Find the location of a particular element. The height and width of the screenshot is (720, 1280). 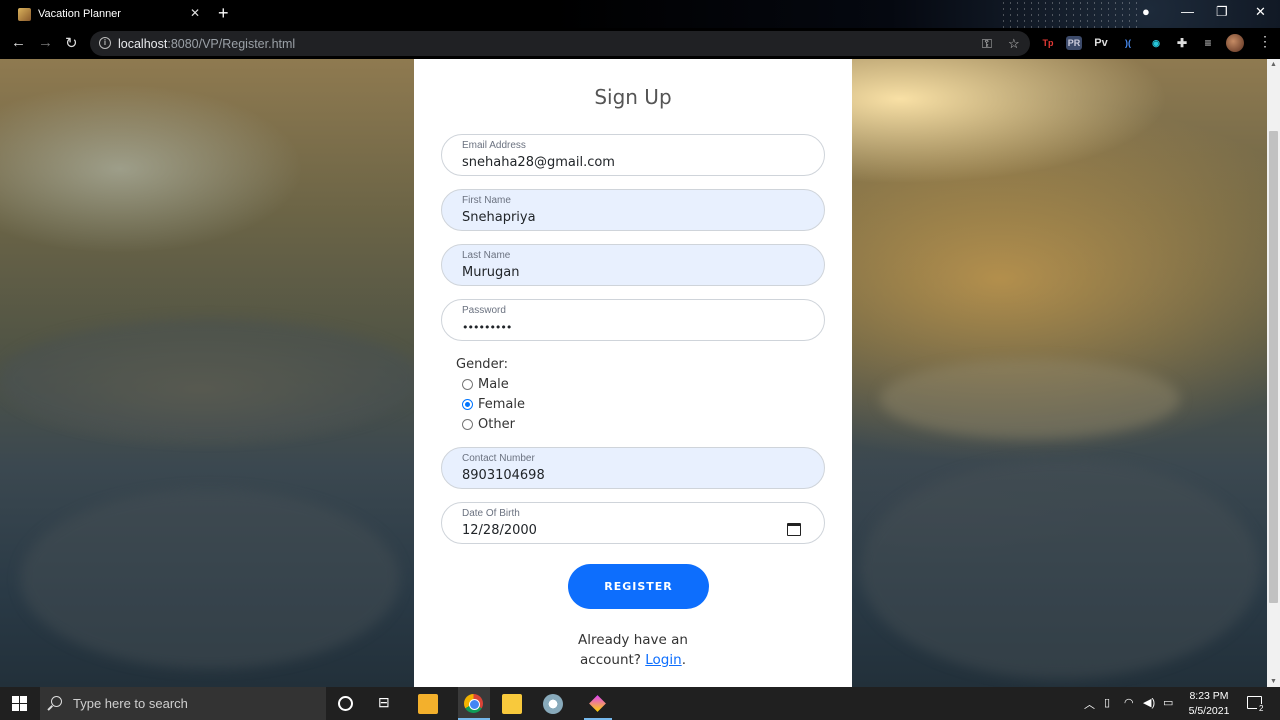

gender-option-female: Female is located at coordinates (493, 404).